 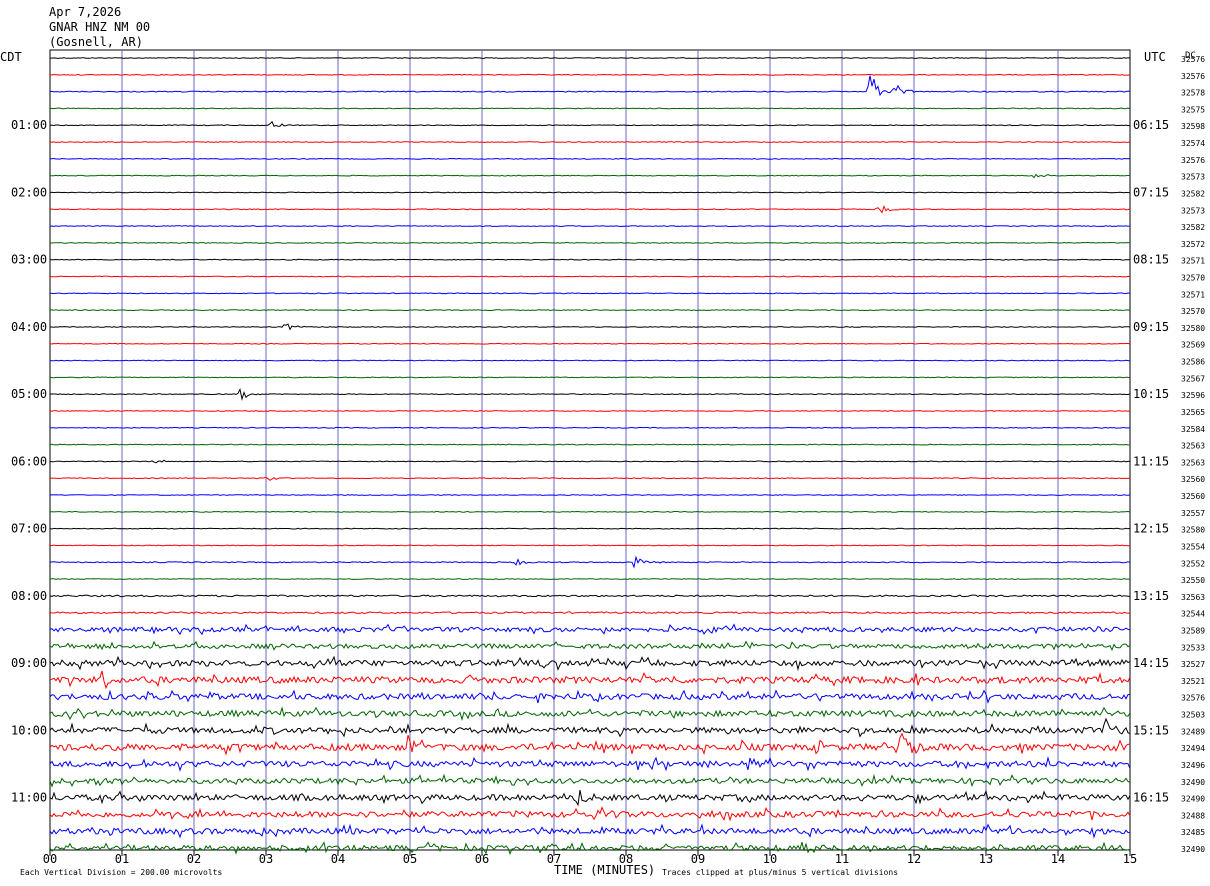 What do you see at coordinates (1151, 730) in the screenshot?
I see `right-hour-label: 15:15` at bounding box center [1151, 730].